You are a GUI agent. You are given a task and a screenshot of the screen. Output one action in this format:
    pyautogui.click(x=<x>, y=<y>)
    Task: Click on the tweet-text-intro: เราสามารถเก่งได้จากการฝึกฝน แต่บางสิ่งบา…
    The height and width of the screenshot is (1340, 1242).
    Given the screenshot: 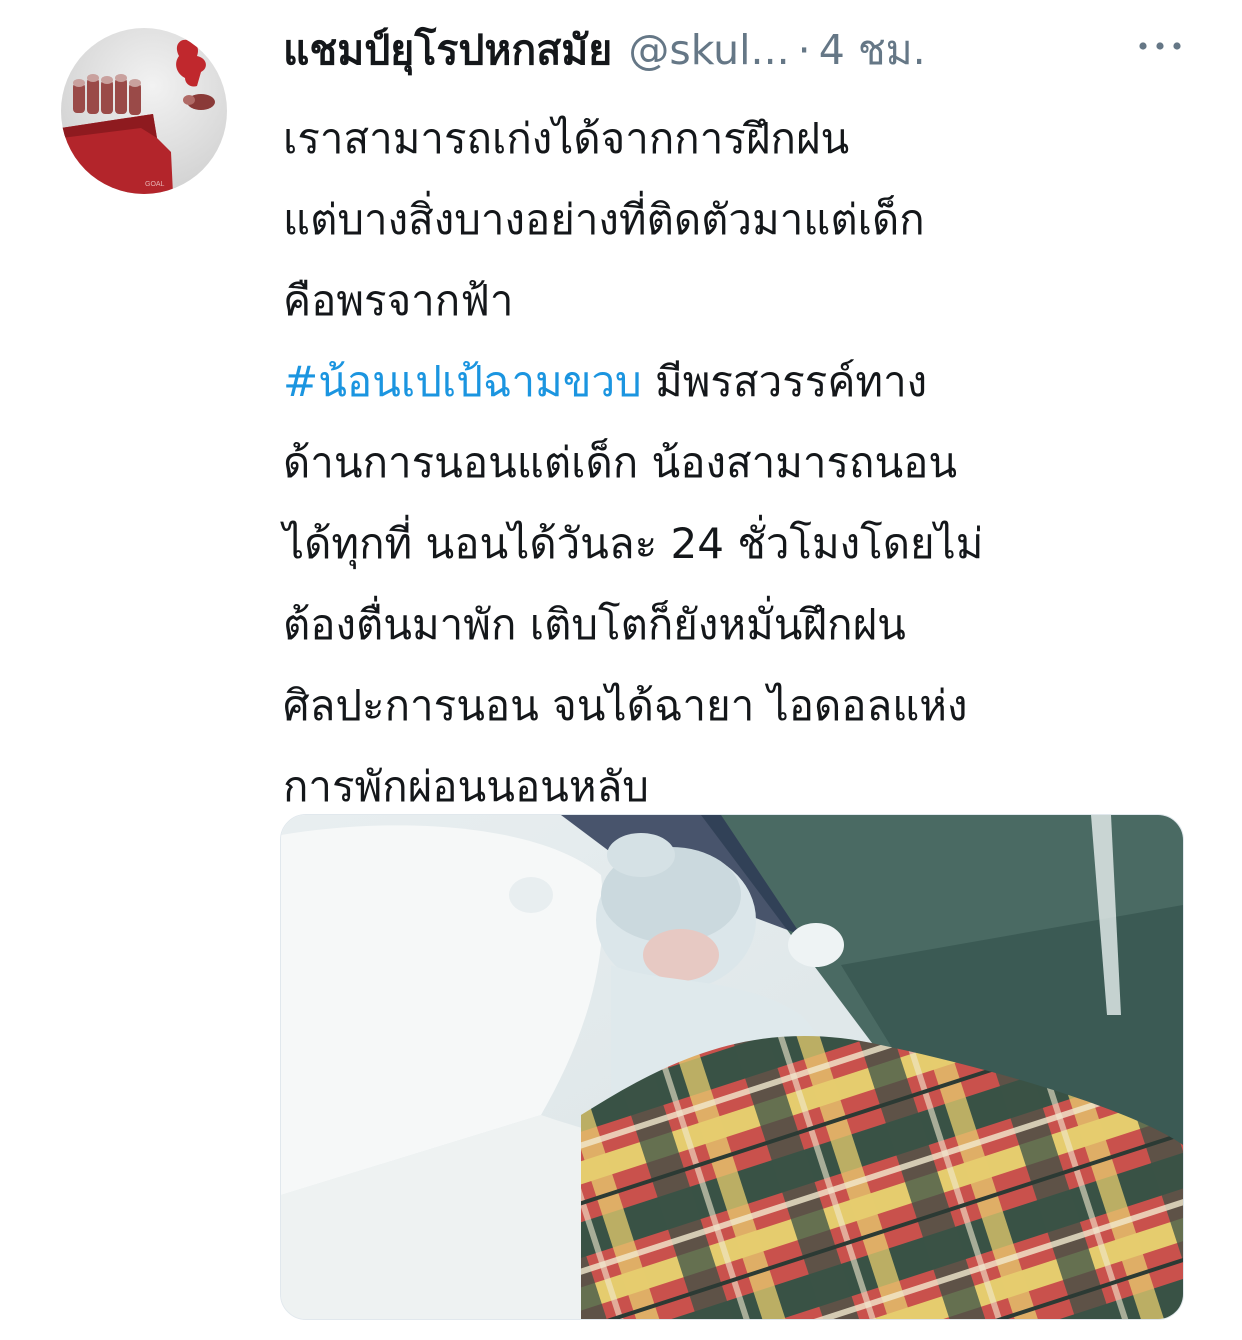 What is the action you would take?
    pyautogui.click(x=604, y=219)
    